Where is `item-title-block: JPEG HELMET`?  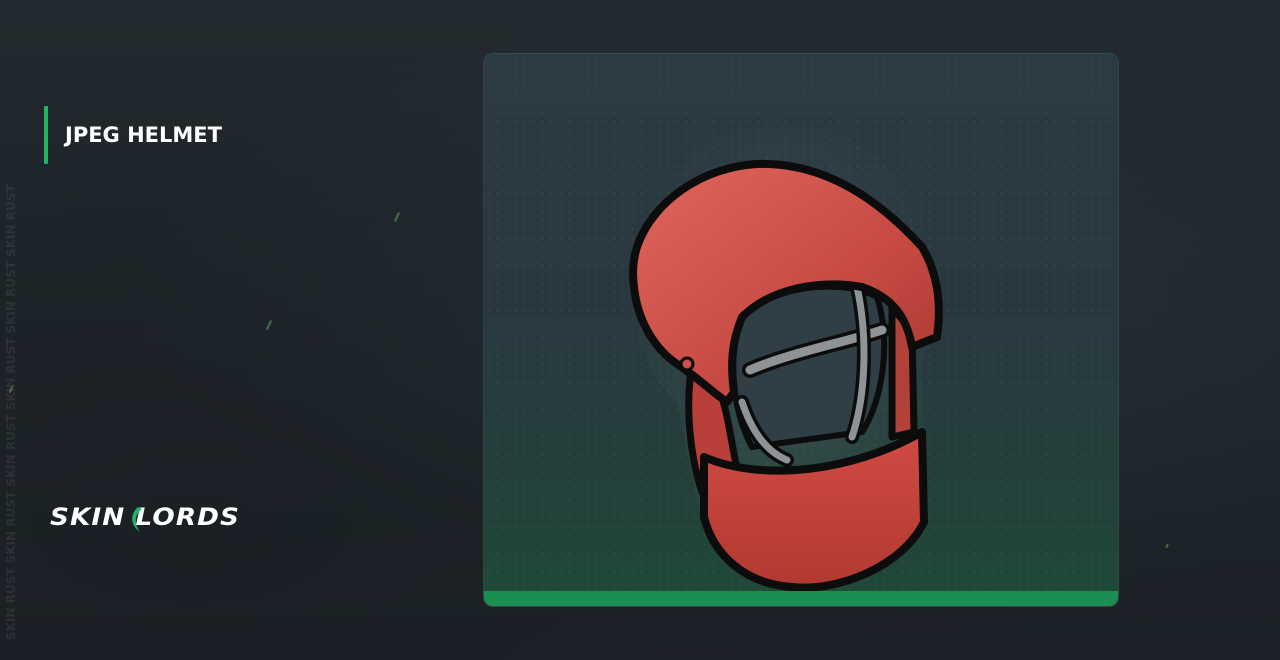
item-title-block: JPEG HELMET is located at coordinates (133, 135).